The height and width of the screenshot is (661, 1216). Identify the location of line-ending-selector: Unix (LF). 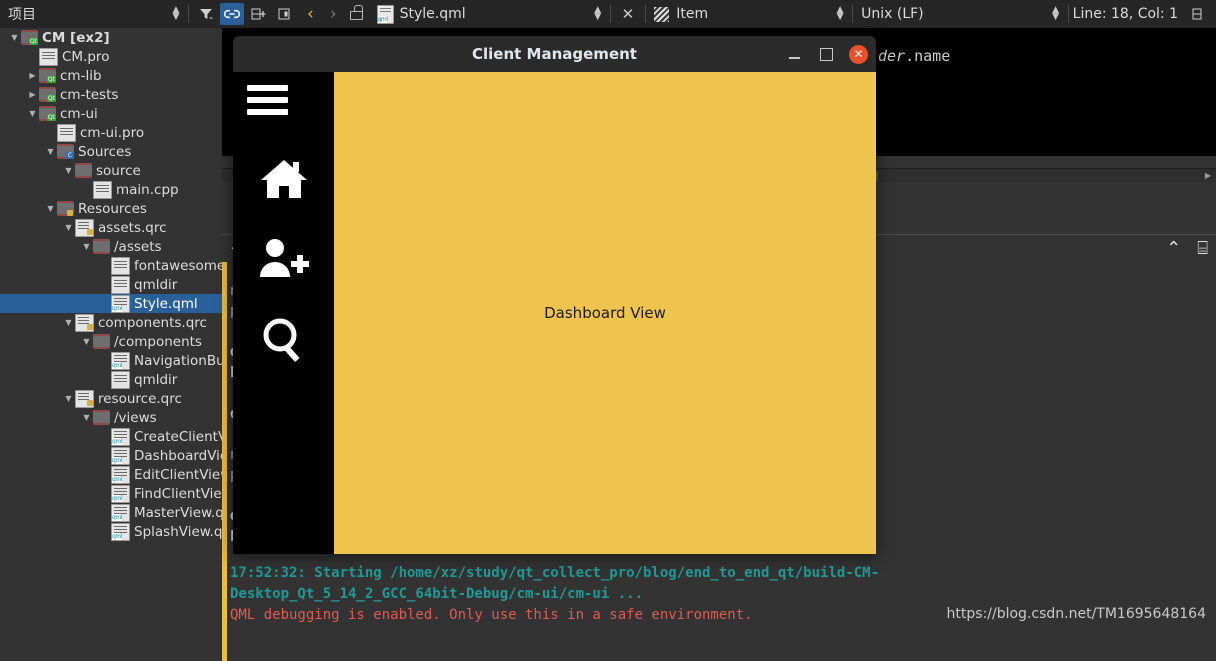
(890, 14).